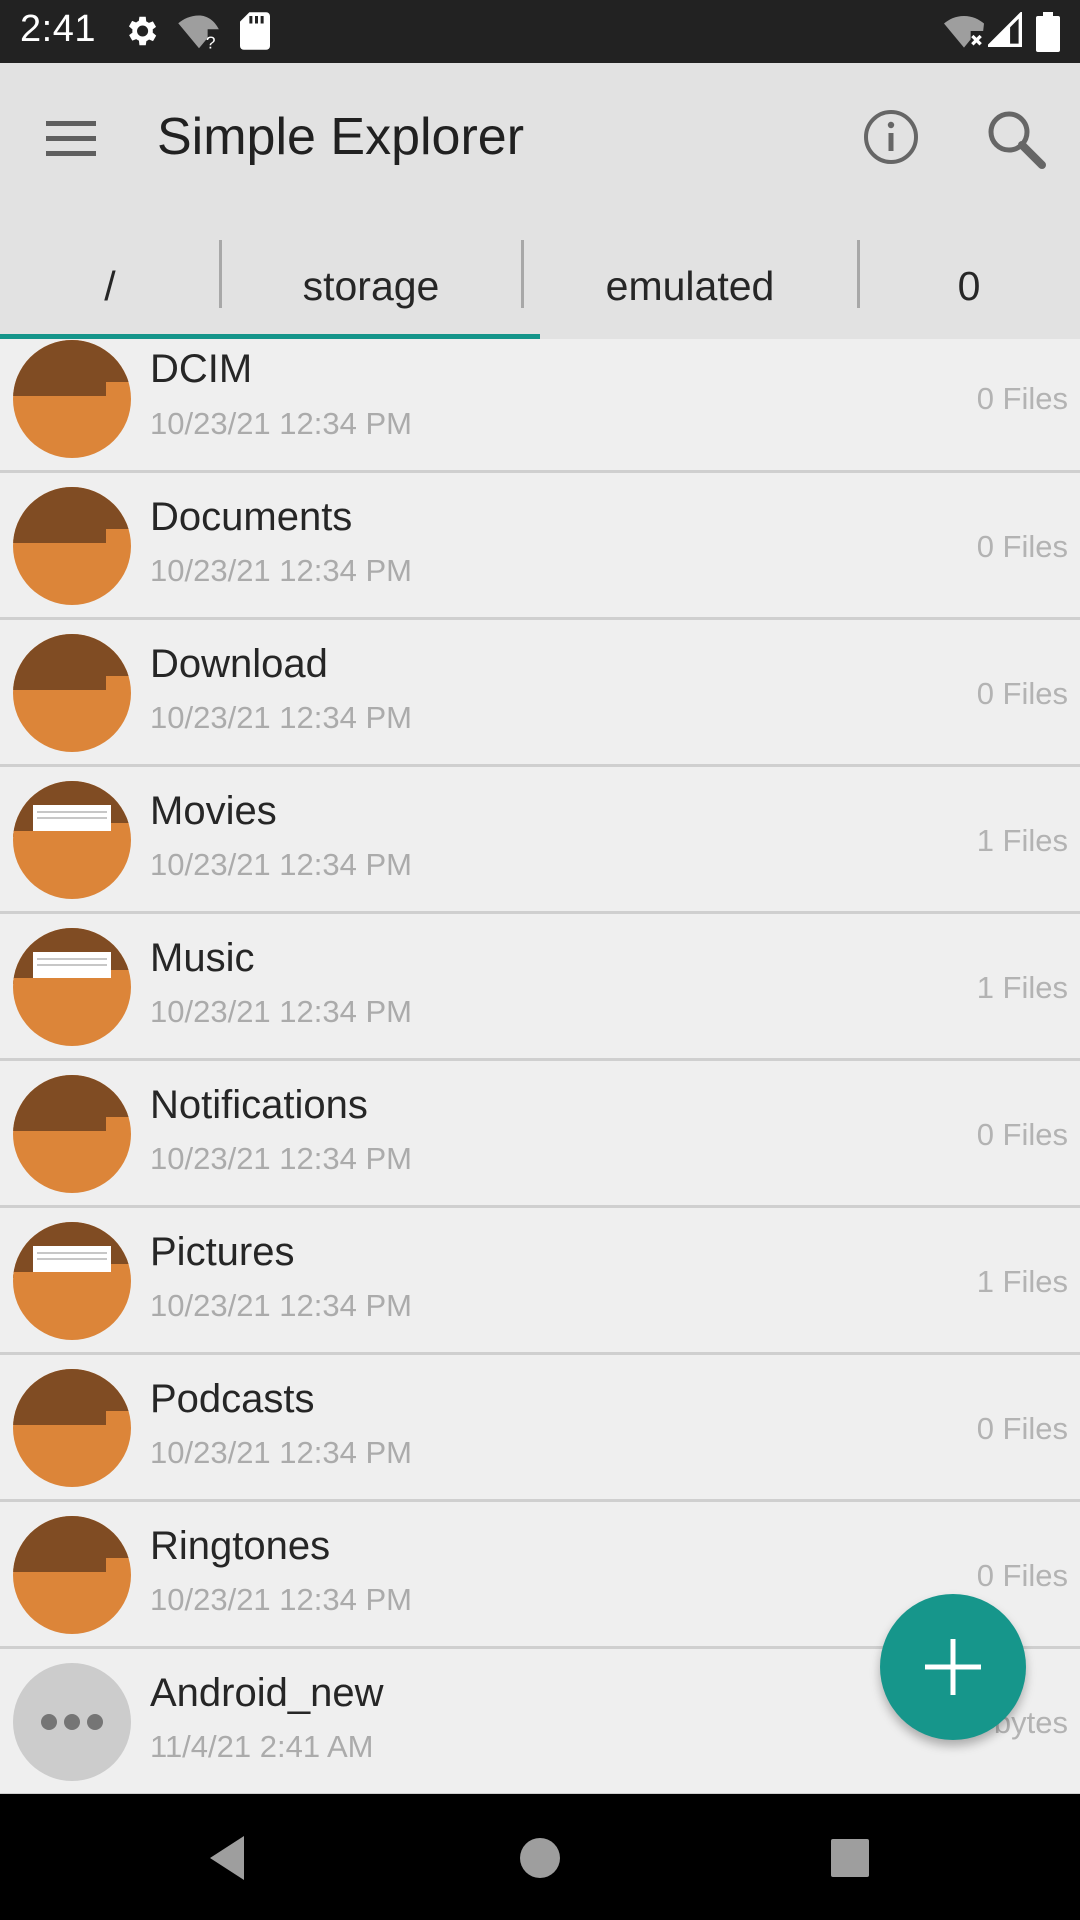 The image size is (1080, 1920). I want to click on file-name: Music, so click(202, 958).